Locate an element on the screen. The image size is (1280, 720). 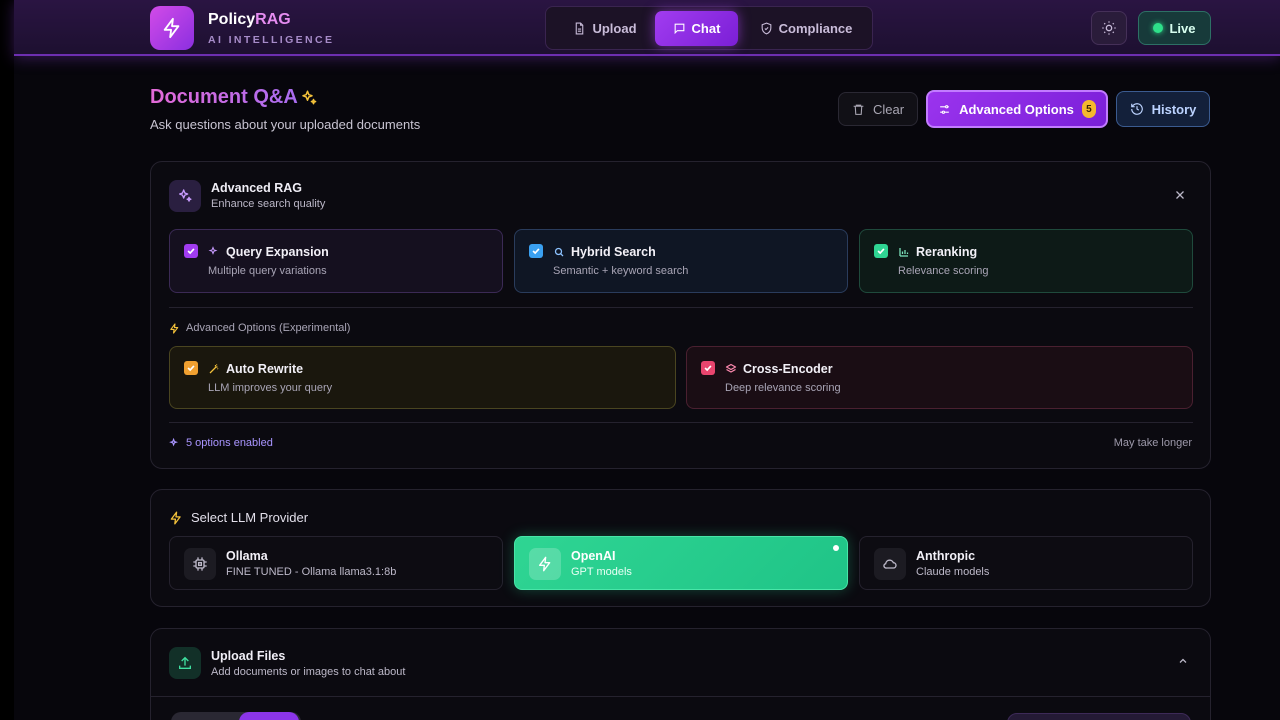
brand-tagline: AI INTELLIGENCE is located at coordinates (271, 40).